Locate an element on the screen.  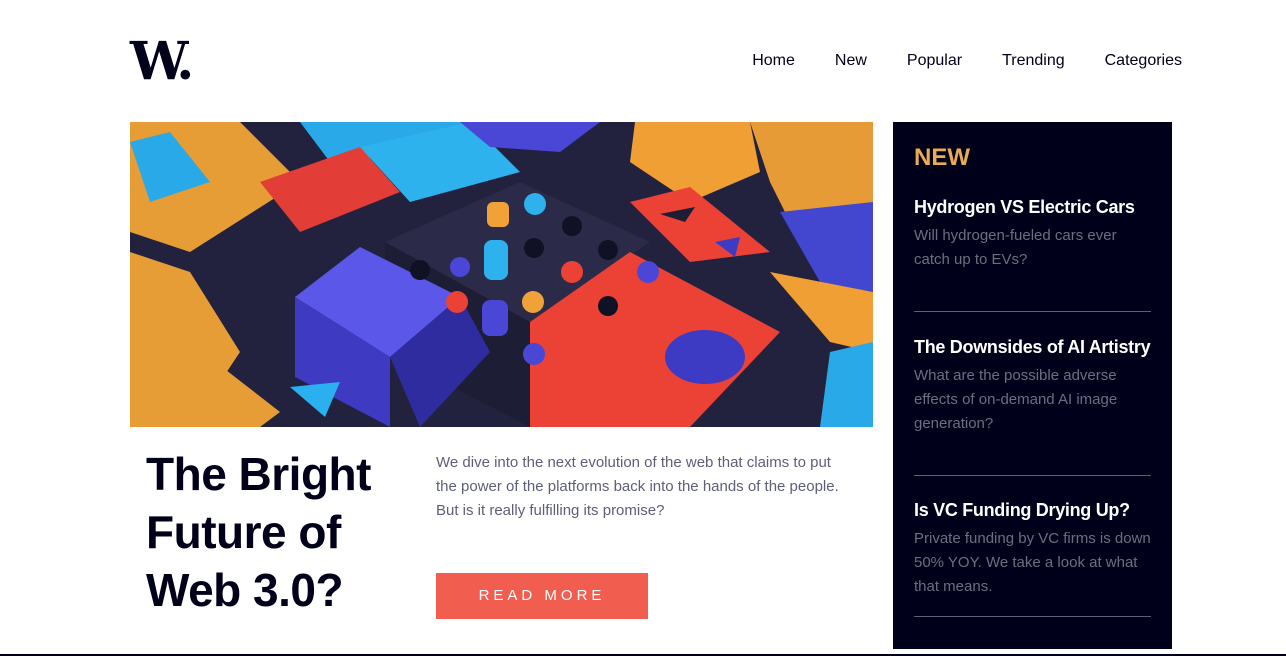
main-nav: Home New Popular Trending Categories is located at coordinates (967, 61).